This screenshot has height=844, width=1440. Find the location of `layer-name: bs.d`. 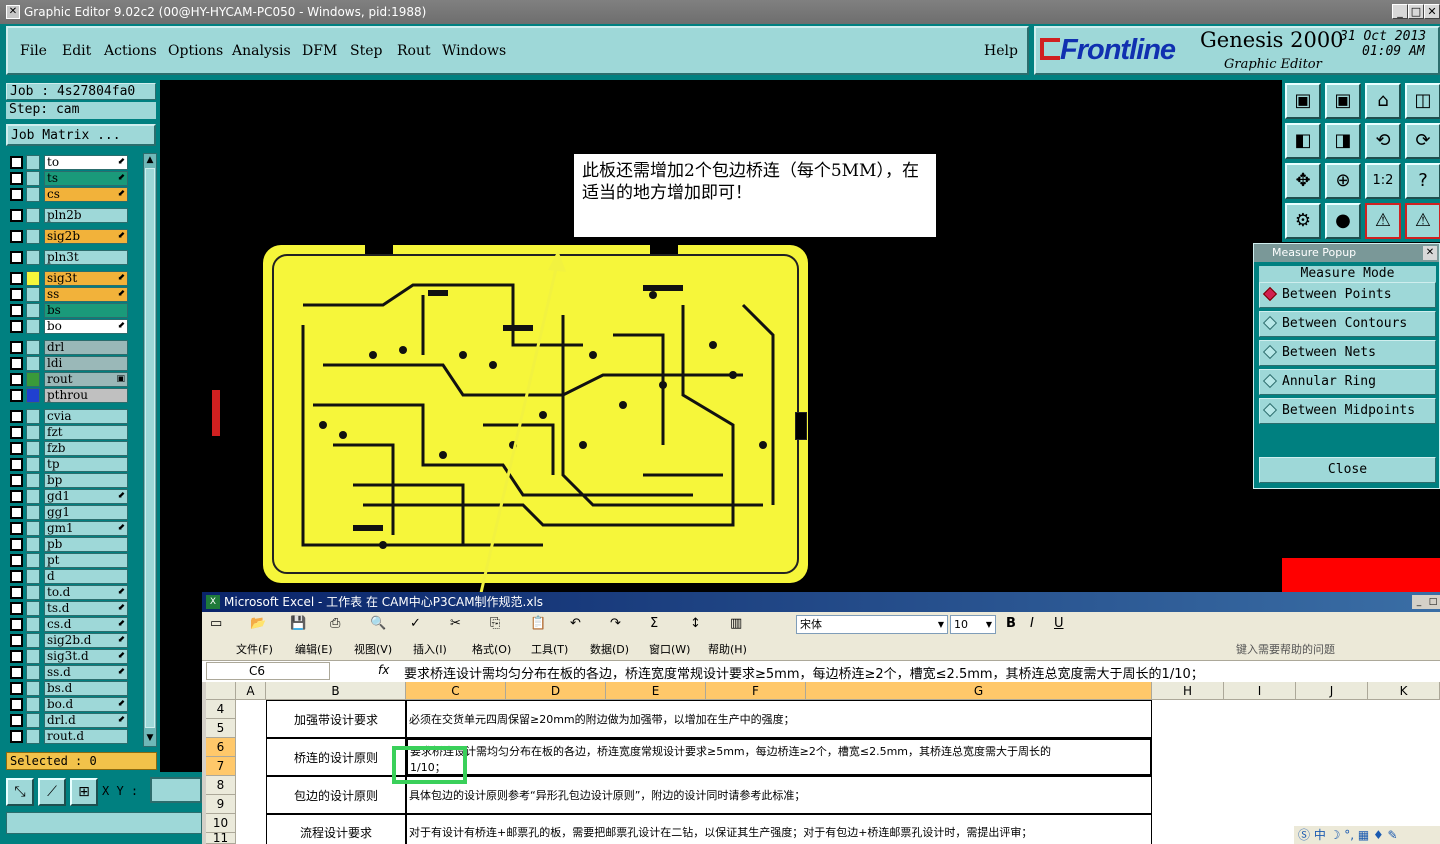

layer-name: bs.d is located at coordinates (86, 688).